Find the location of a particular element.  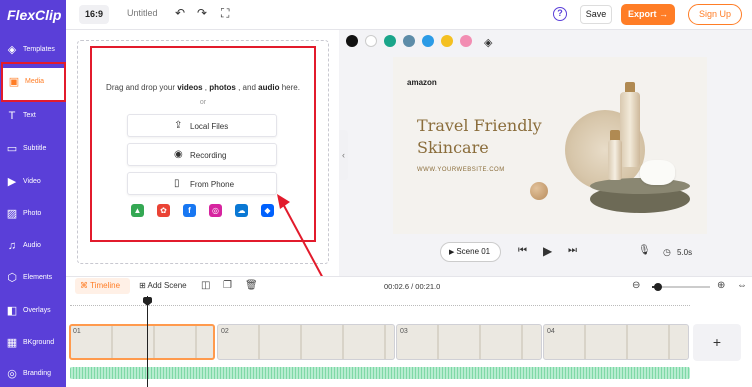

sidebar-item-label: Subtitle is located at coordinates (35, 148).